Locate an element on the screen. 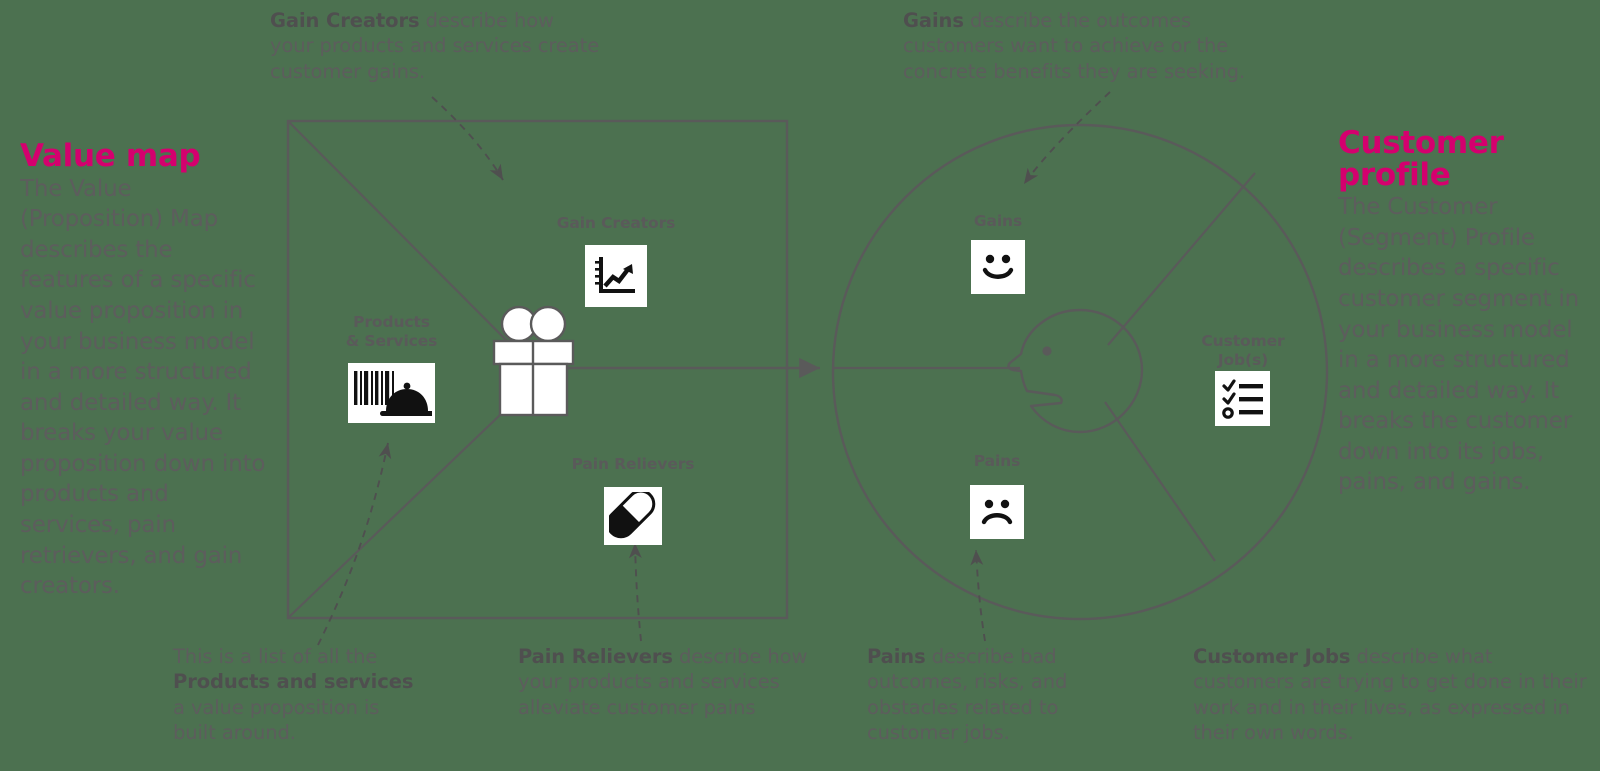 This screenshot has height=771, width=1600. customer-jobs-icon-tile is located at coordinates (1242, 398).